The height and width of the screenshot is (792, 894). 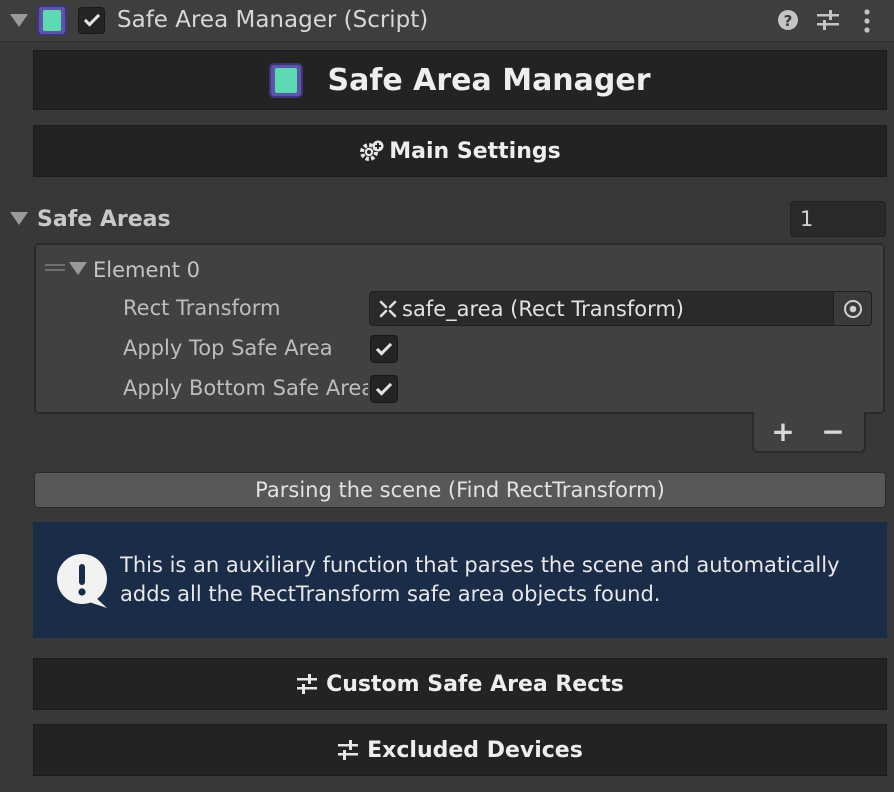 I want to click on main-settings-button: Main Settings, so click(x=460, y=151).